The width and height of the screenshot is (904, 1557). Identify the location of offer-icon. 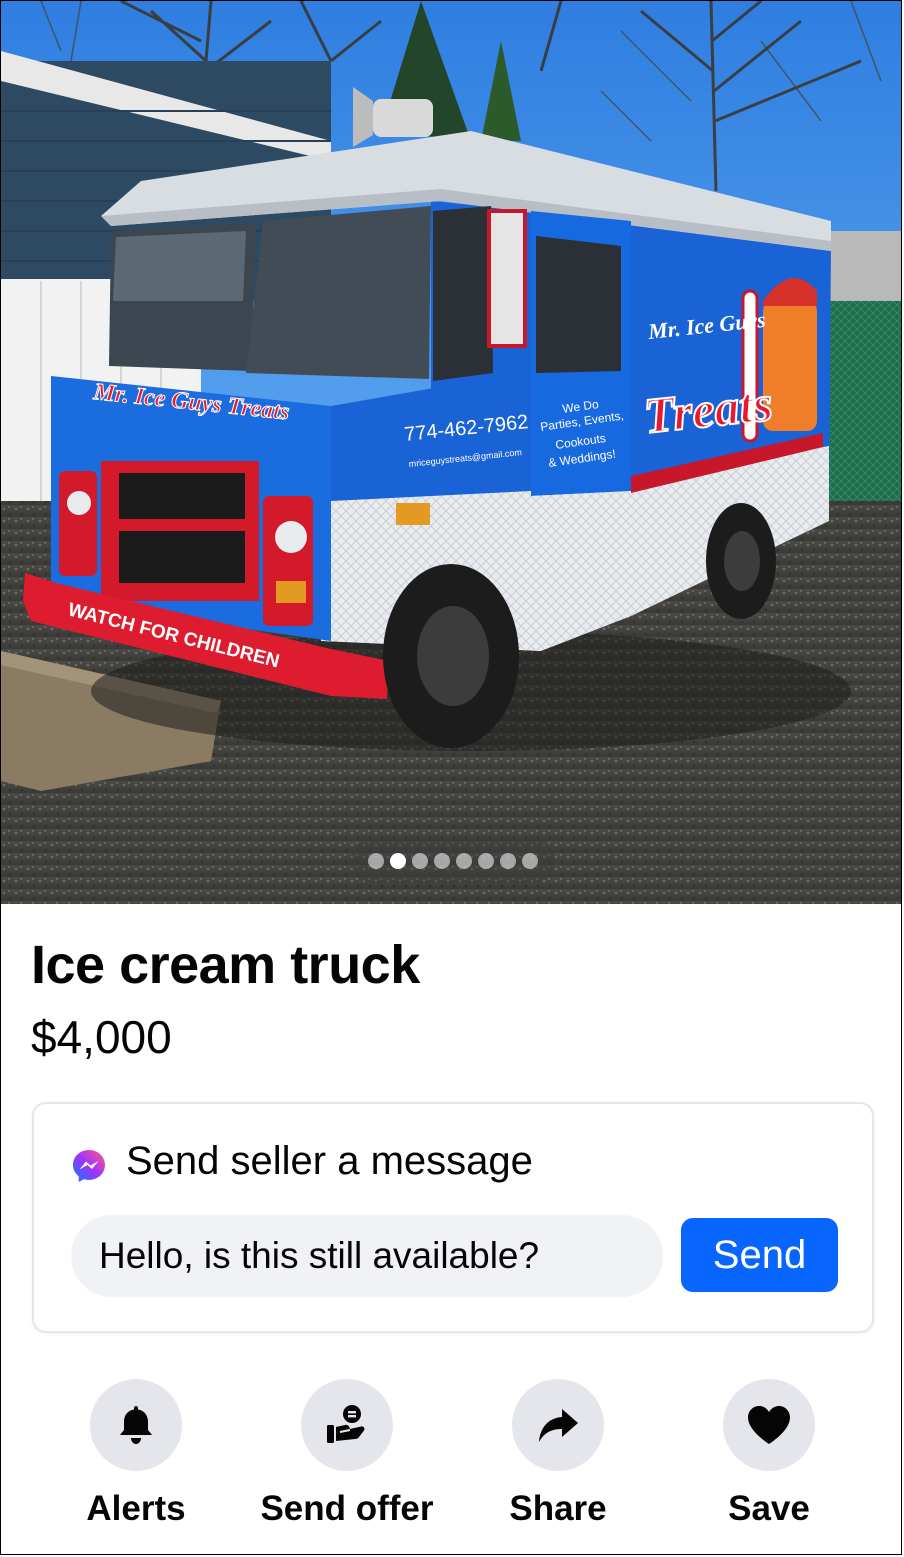
(346, 1424).